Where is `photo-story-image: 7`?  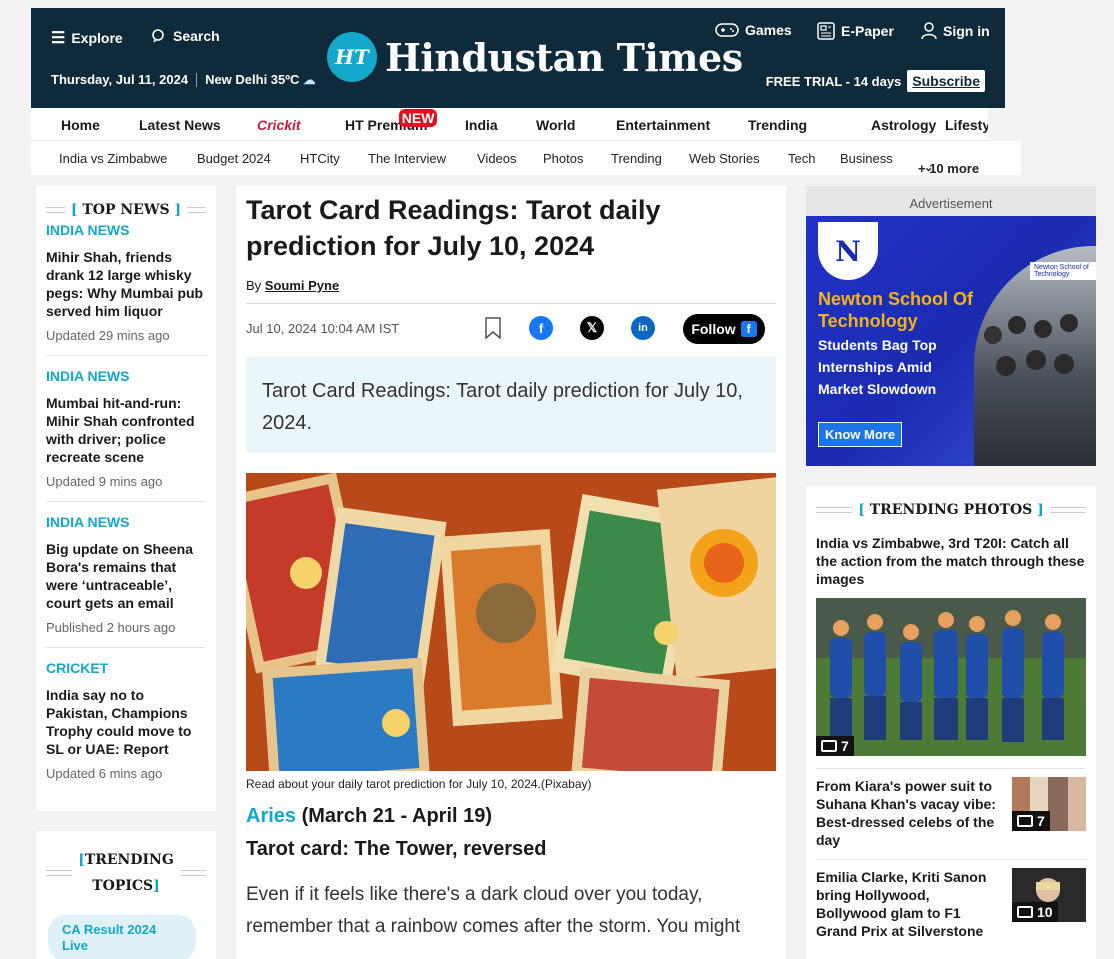
photo-story-image: 7 is located at coordinates (951, 677).